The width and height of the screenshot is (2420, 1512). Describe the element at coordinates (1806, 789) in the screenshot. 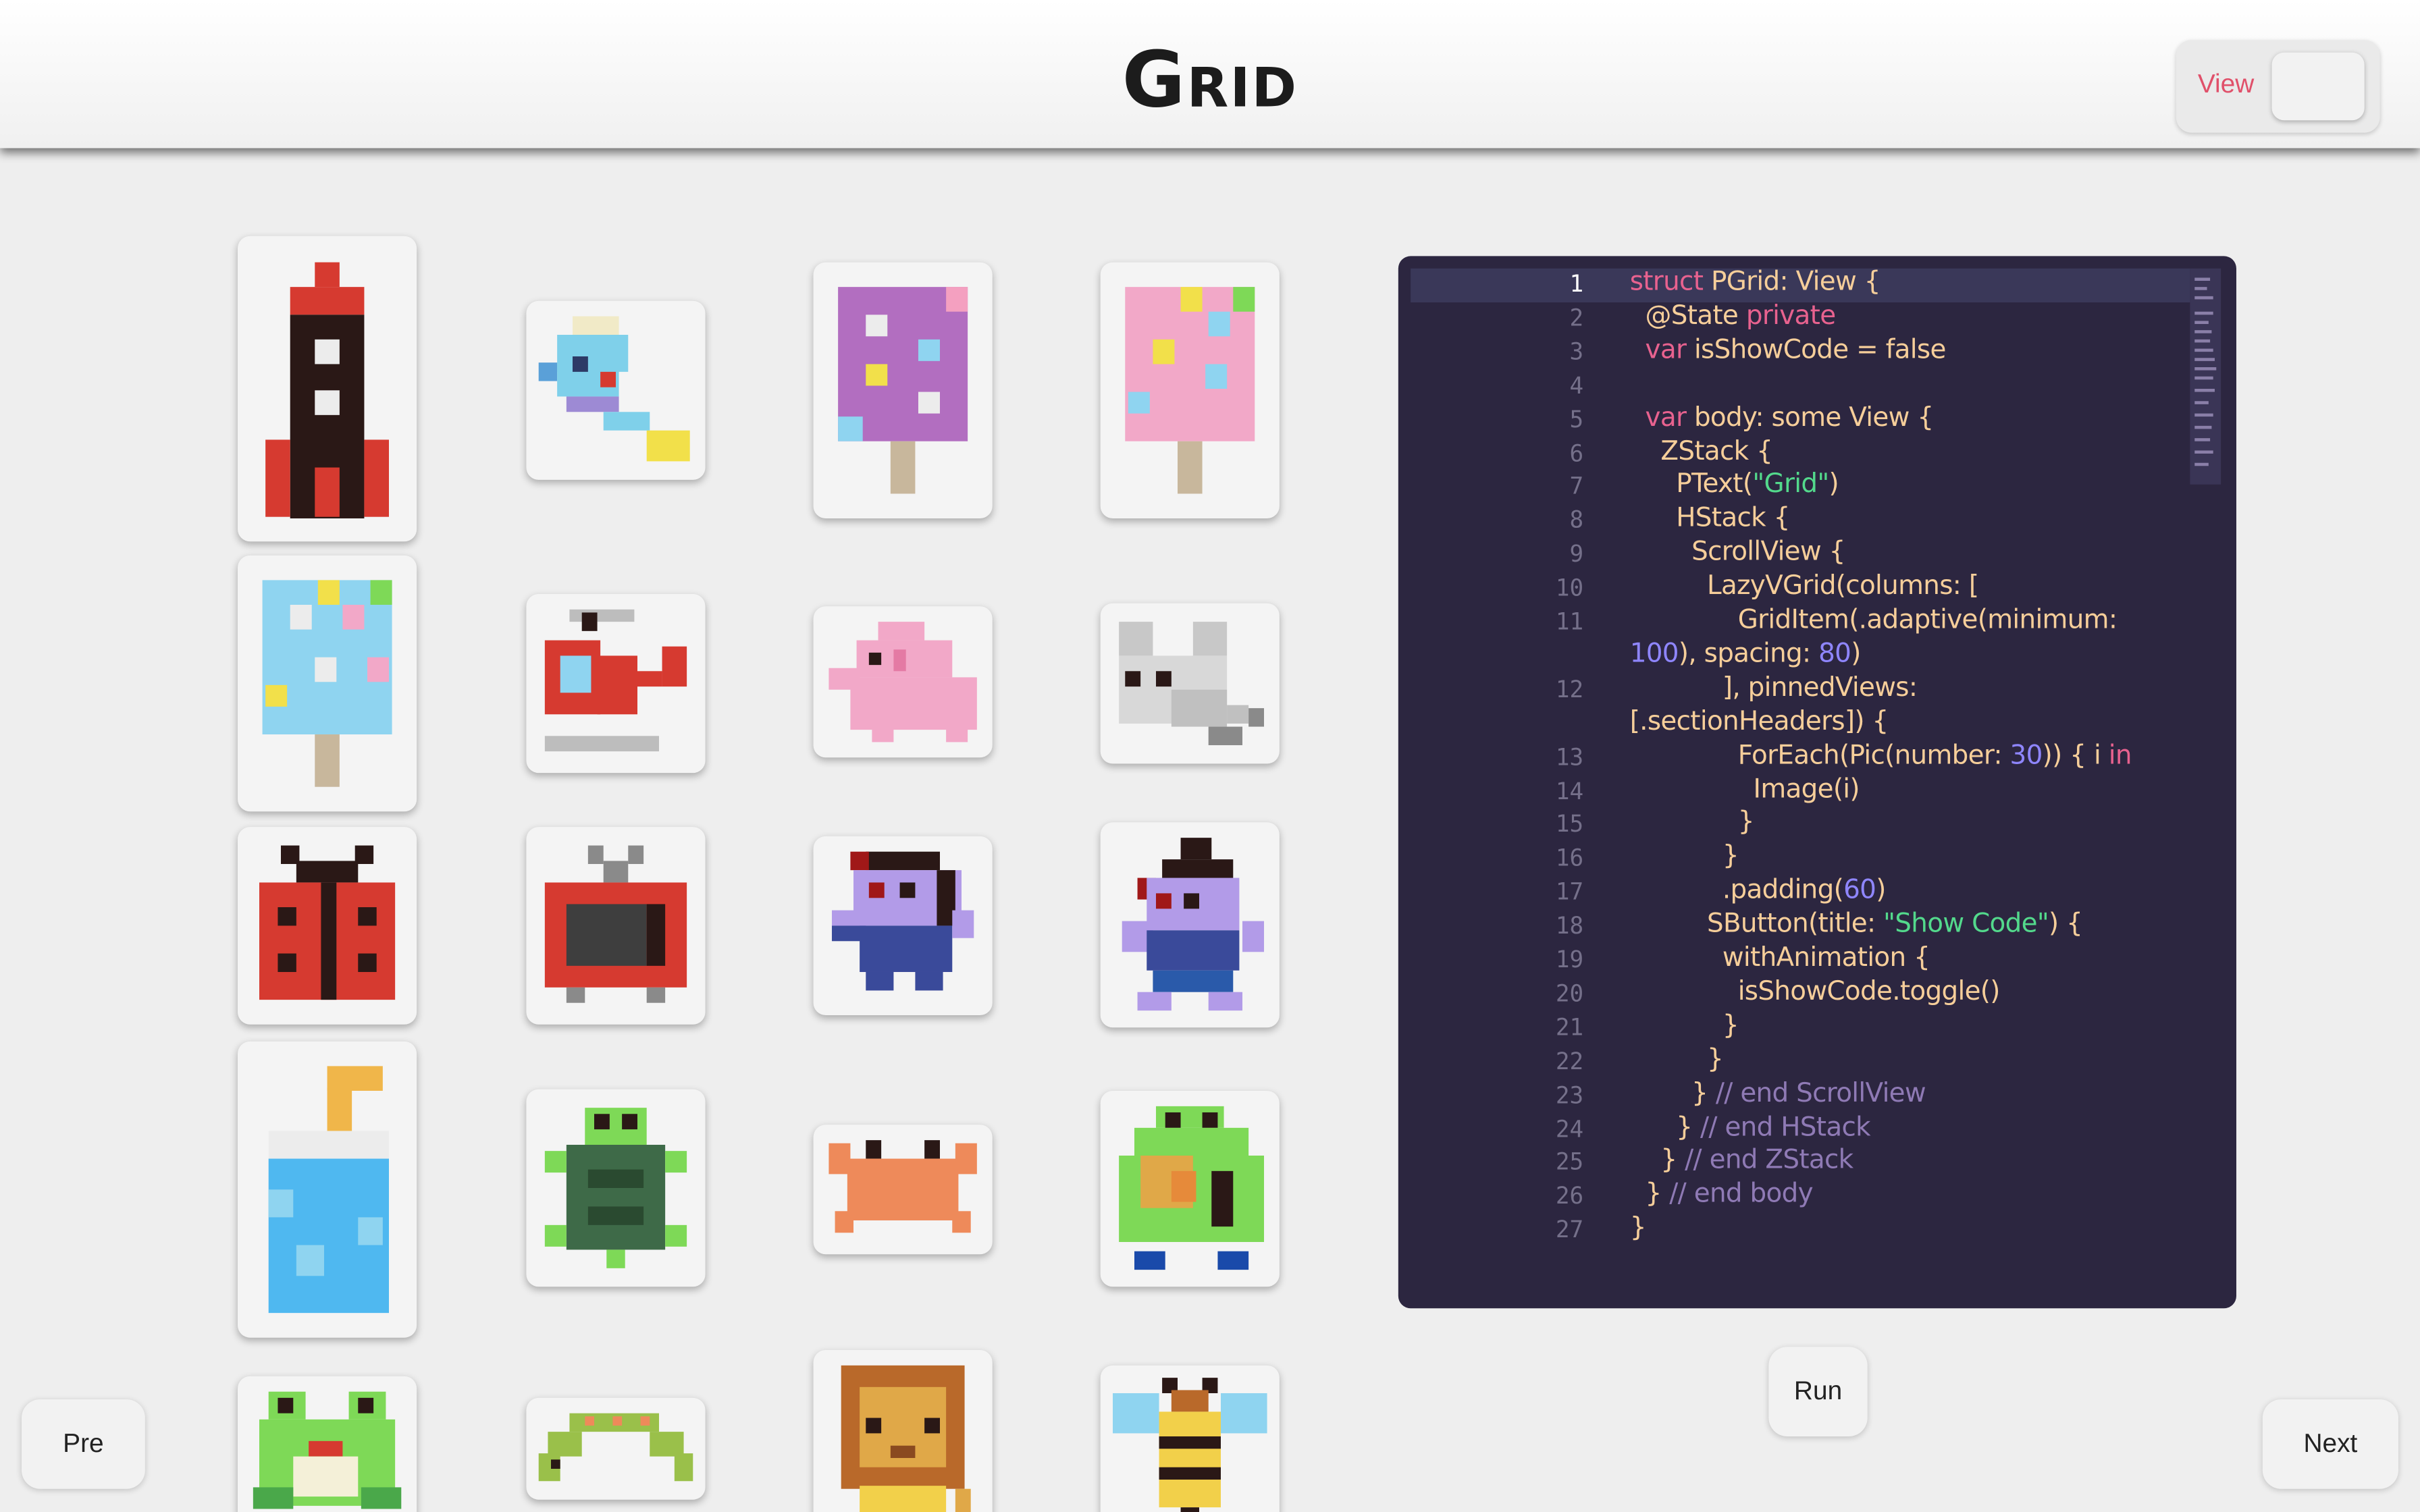

I see `code-token: Image(i)` at that location.